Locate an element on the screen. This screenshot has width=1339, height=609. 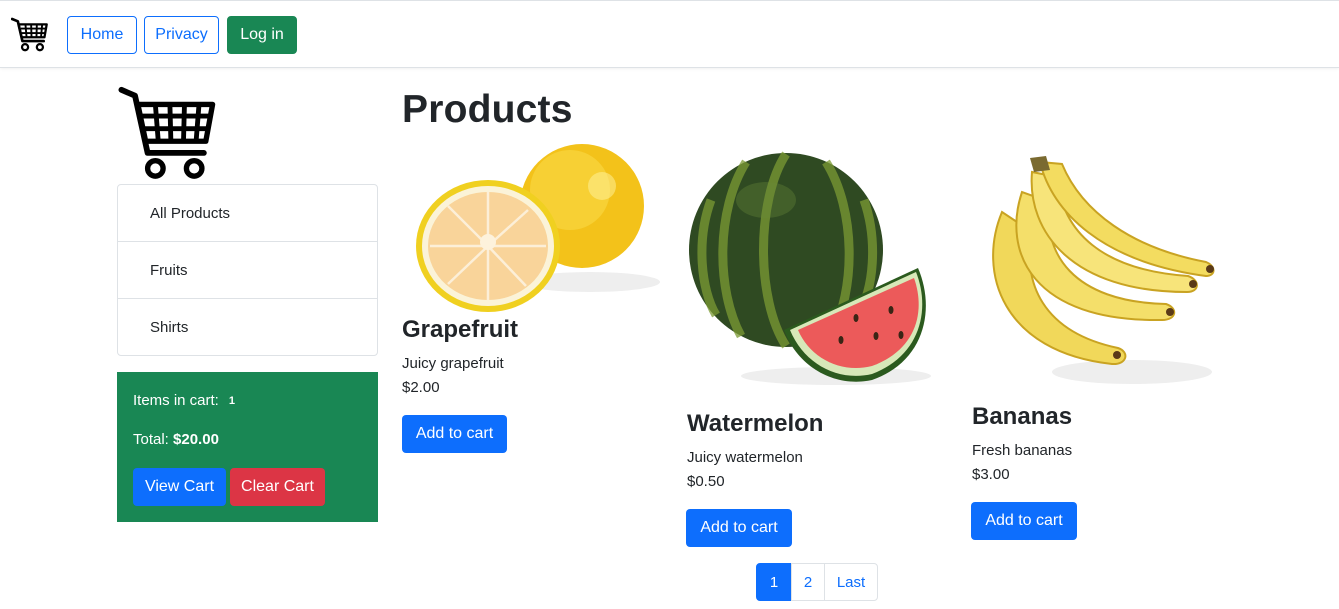
cart-total-label: Total: is located at coordinates (151, 439).